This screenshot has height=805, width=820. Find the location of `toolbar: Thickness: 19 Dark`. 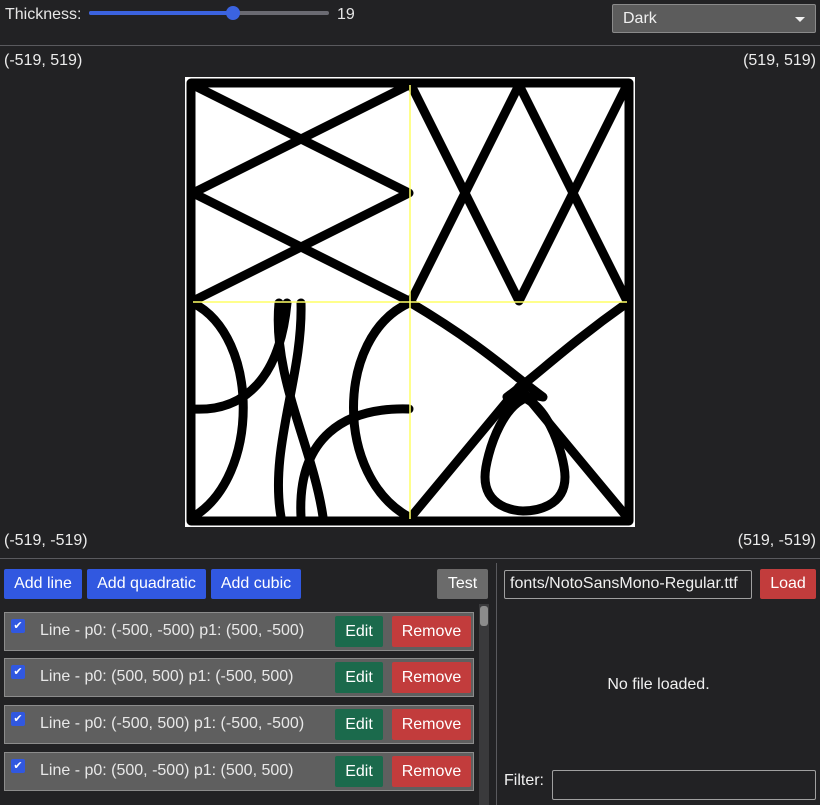

toolbar: Thickness: 19 Dark is located at coordinates (410, 23).